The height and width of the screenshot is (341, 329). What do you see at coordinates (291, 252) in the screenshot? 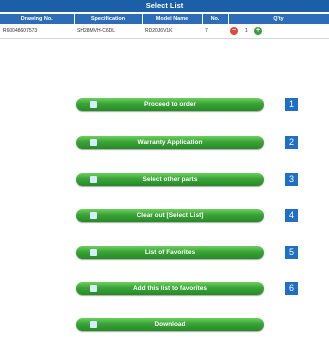
I see `step-number-5: 5` at bounding box center [291, 252].